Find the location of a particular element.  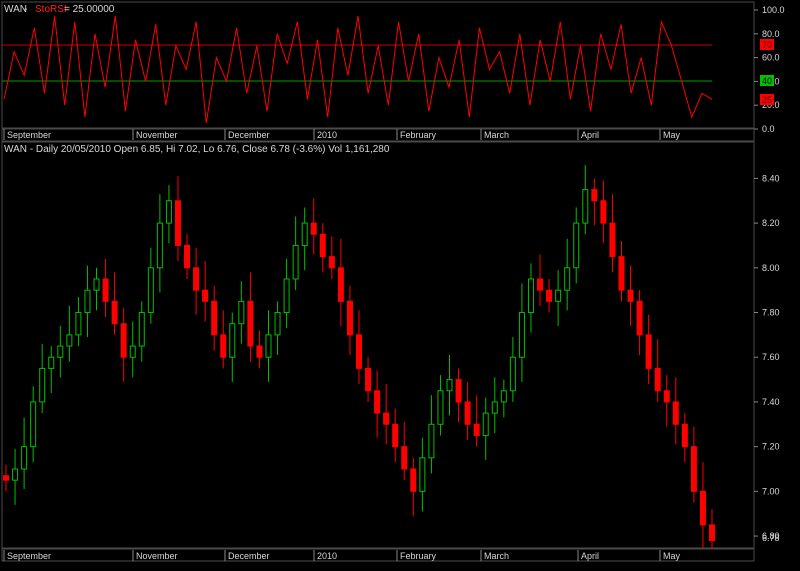

oscillator-title-value: = 25.00000 is located at coordinates (89, 9).